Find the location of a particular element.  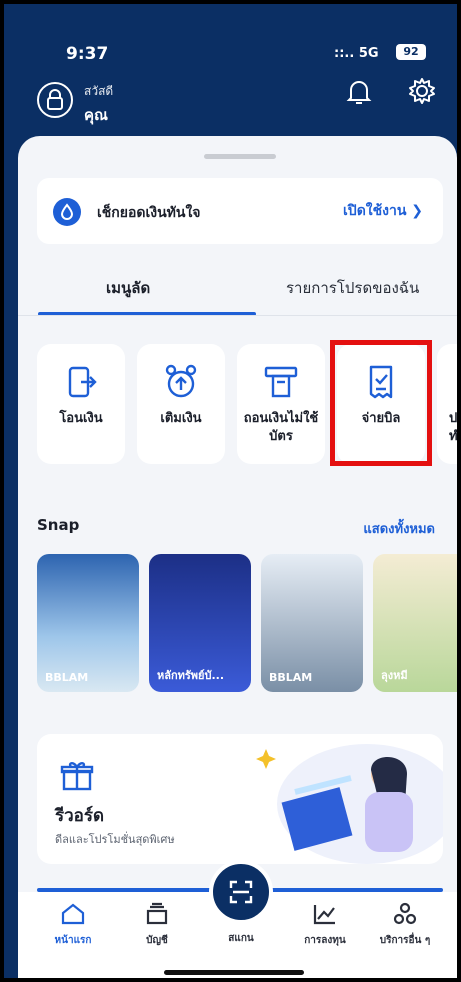

home-indicator is located at coordinates (234, 972).